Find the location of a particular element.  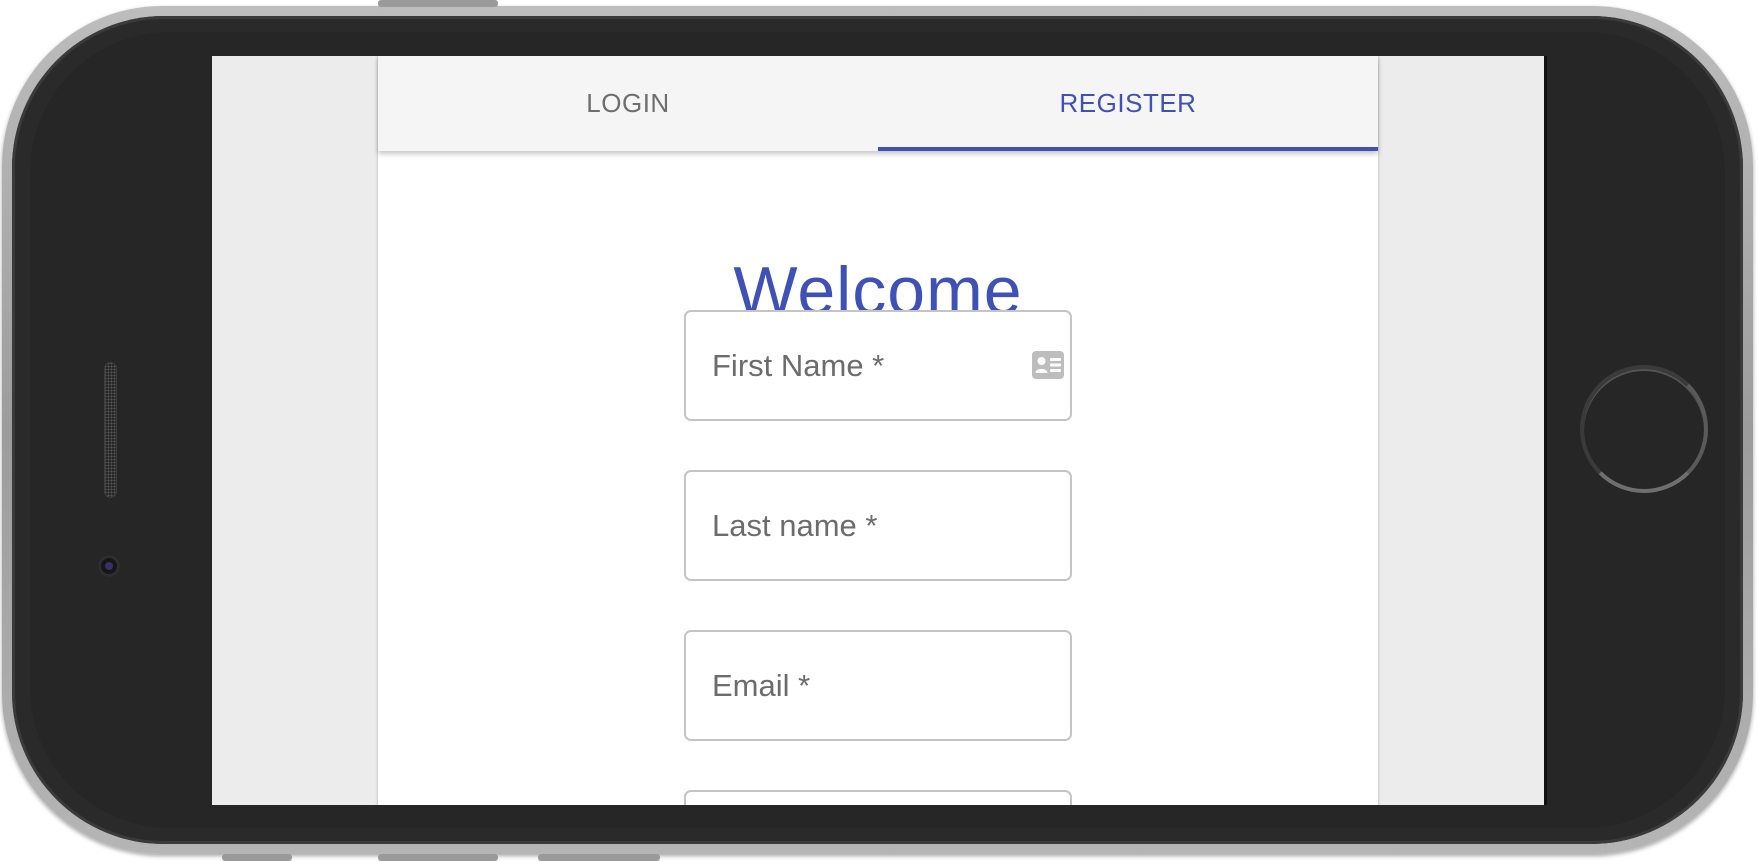

tab-register-label: REGISTER is located at coordinates (1128, 103).